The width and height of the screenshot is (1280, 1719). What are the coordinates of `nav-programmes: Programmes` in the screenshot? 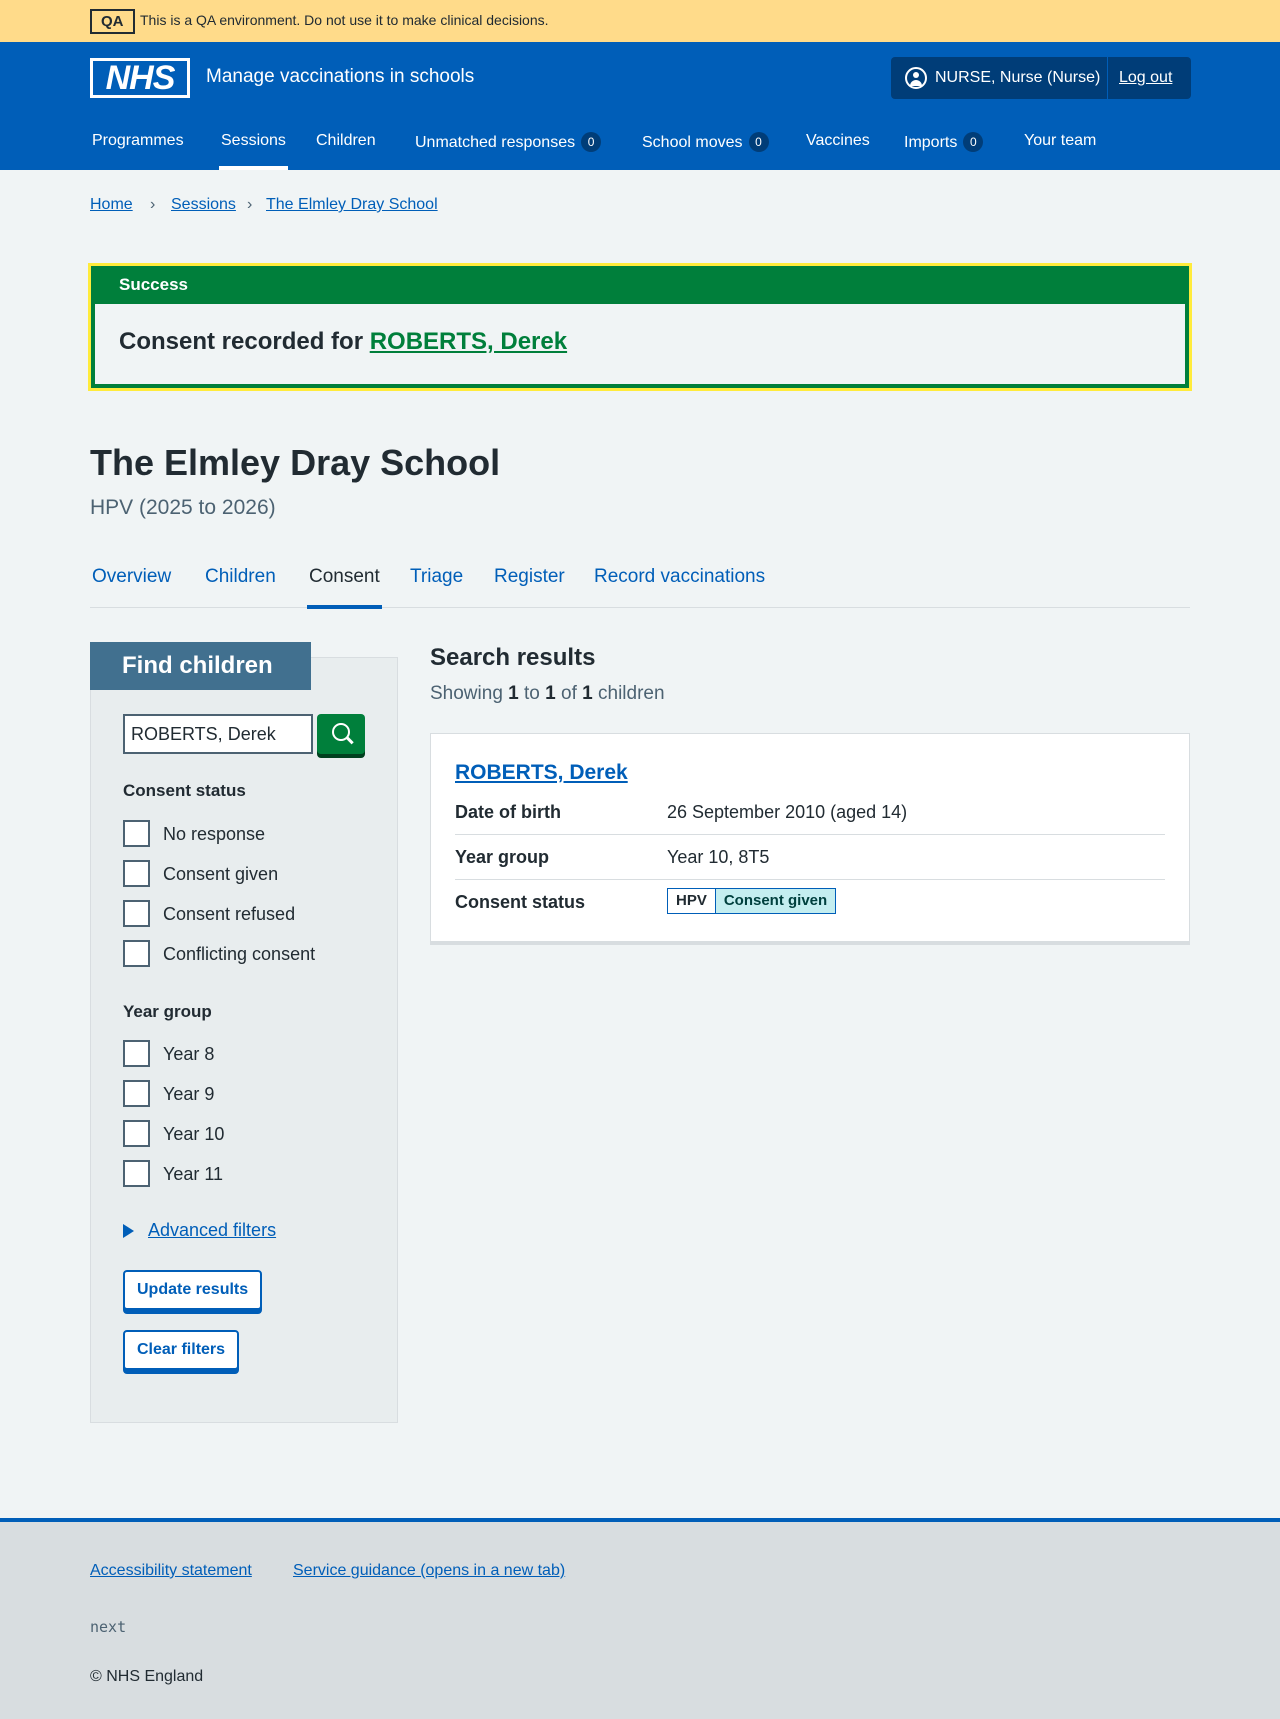 It's located at (138, 151).